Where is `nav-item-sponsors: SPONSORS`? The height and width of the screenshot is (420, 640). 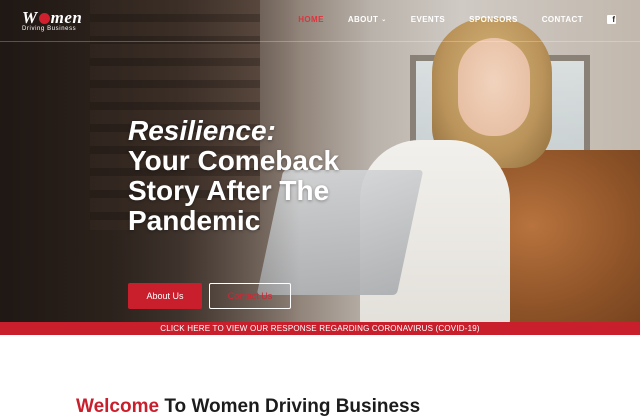
nav-item-sponsors: SPONSORS is located at coordinates (493, 19).